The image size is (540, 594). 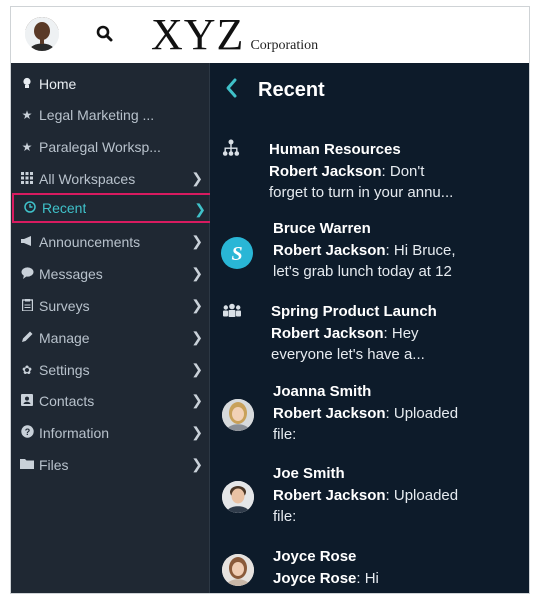 I want to click on sidebar-item-label: Contacts, so click(x=67, y=401).